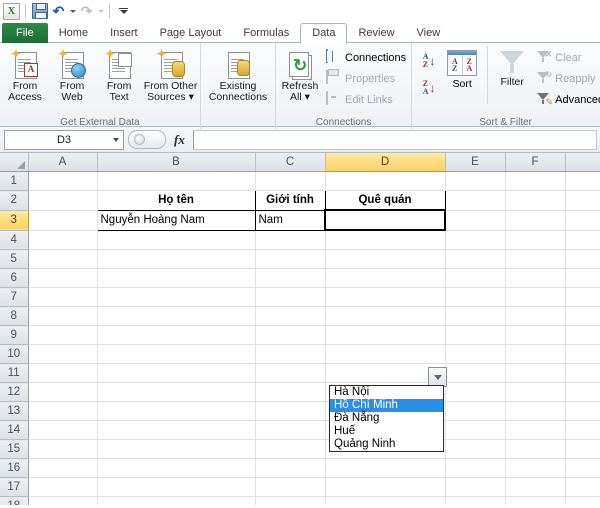 This screenshot has width=600, height=508. What do you see at coordinates (290, 468) in the screenshot?
I see `cell-c16` at bounding box center [290, 468].